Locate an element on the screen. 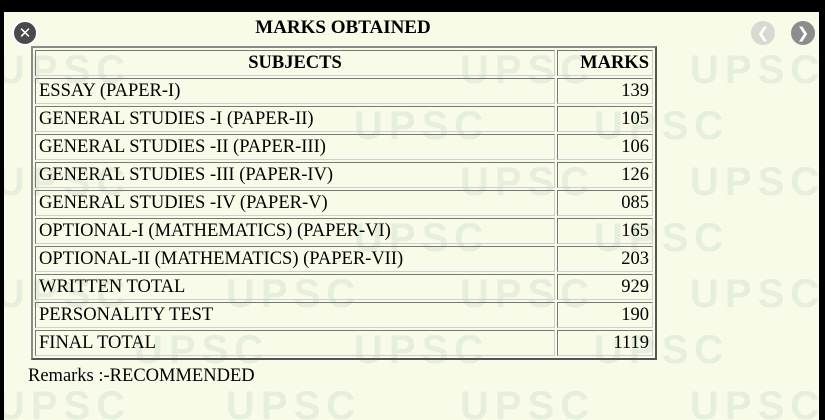 The height and width of the screenshot is (420, 825). table-row: ESSAY (PAPER-I) 139 is located at coordinates (344, 91).